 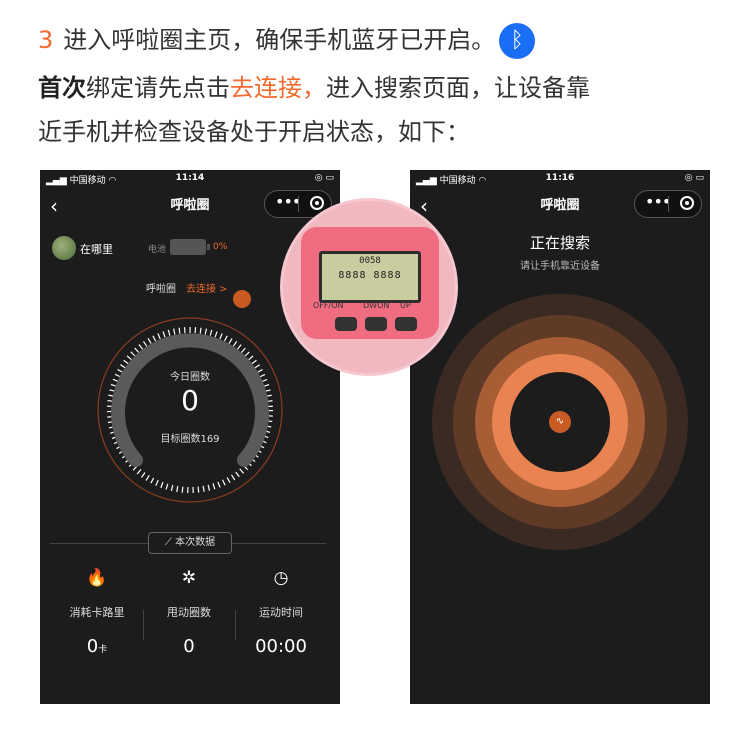 I want to click on device-lcd: 0058 8888 8888, so click(x=370, y=277).